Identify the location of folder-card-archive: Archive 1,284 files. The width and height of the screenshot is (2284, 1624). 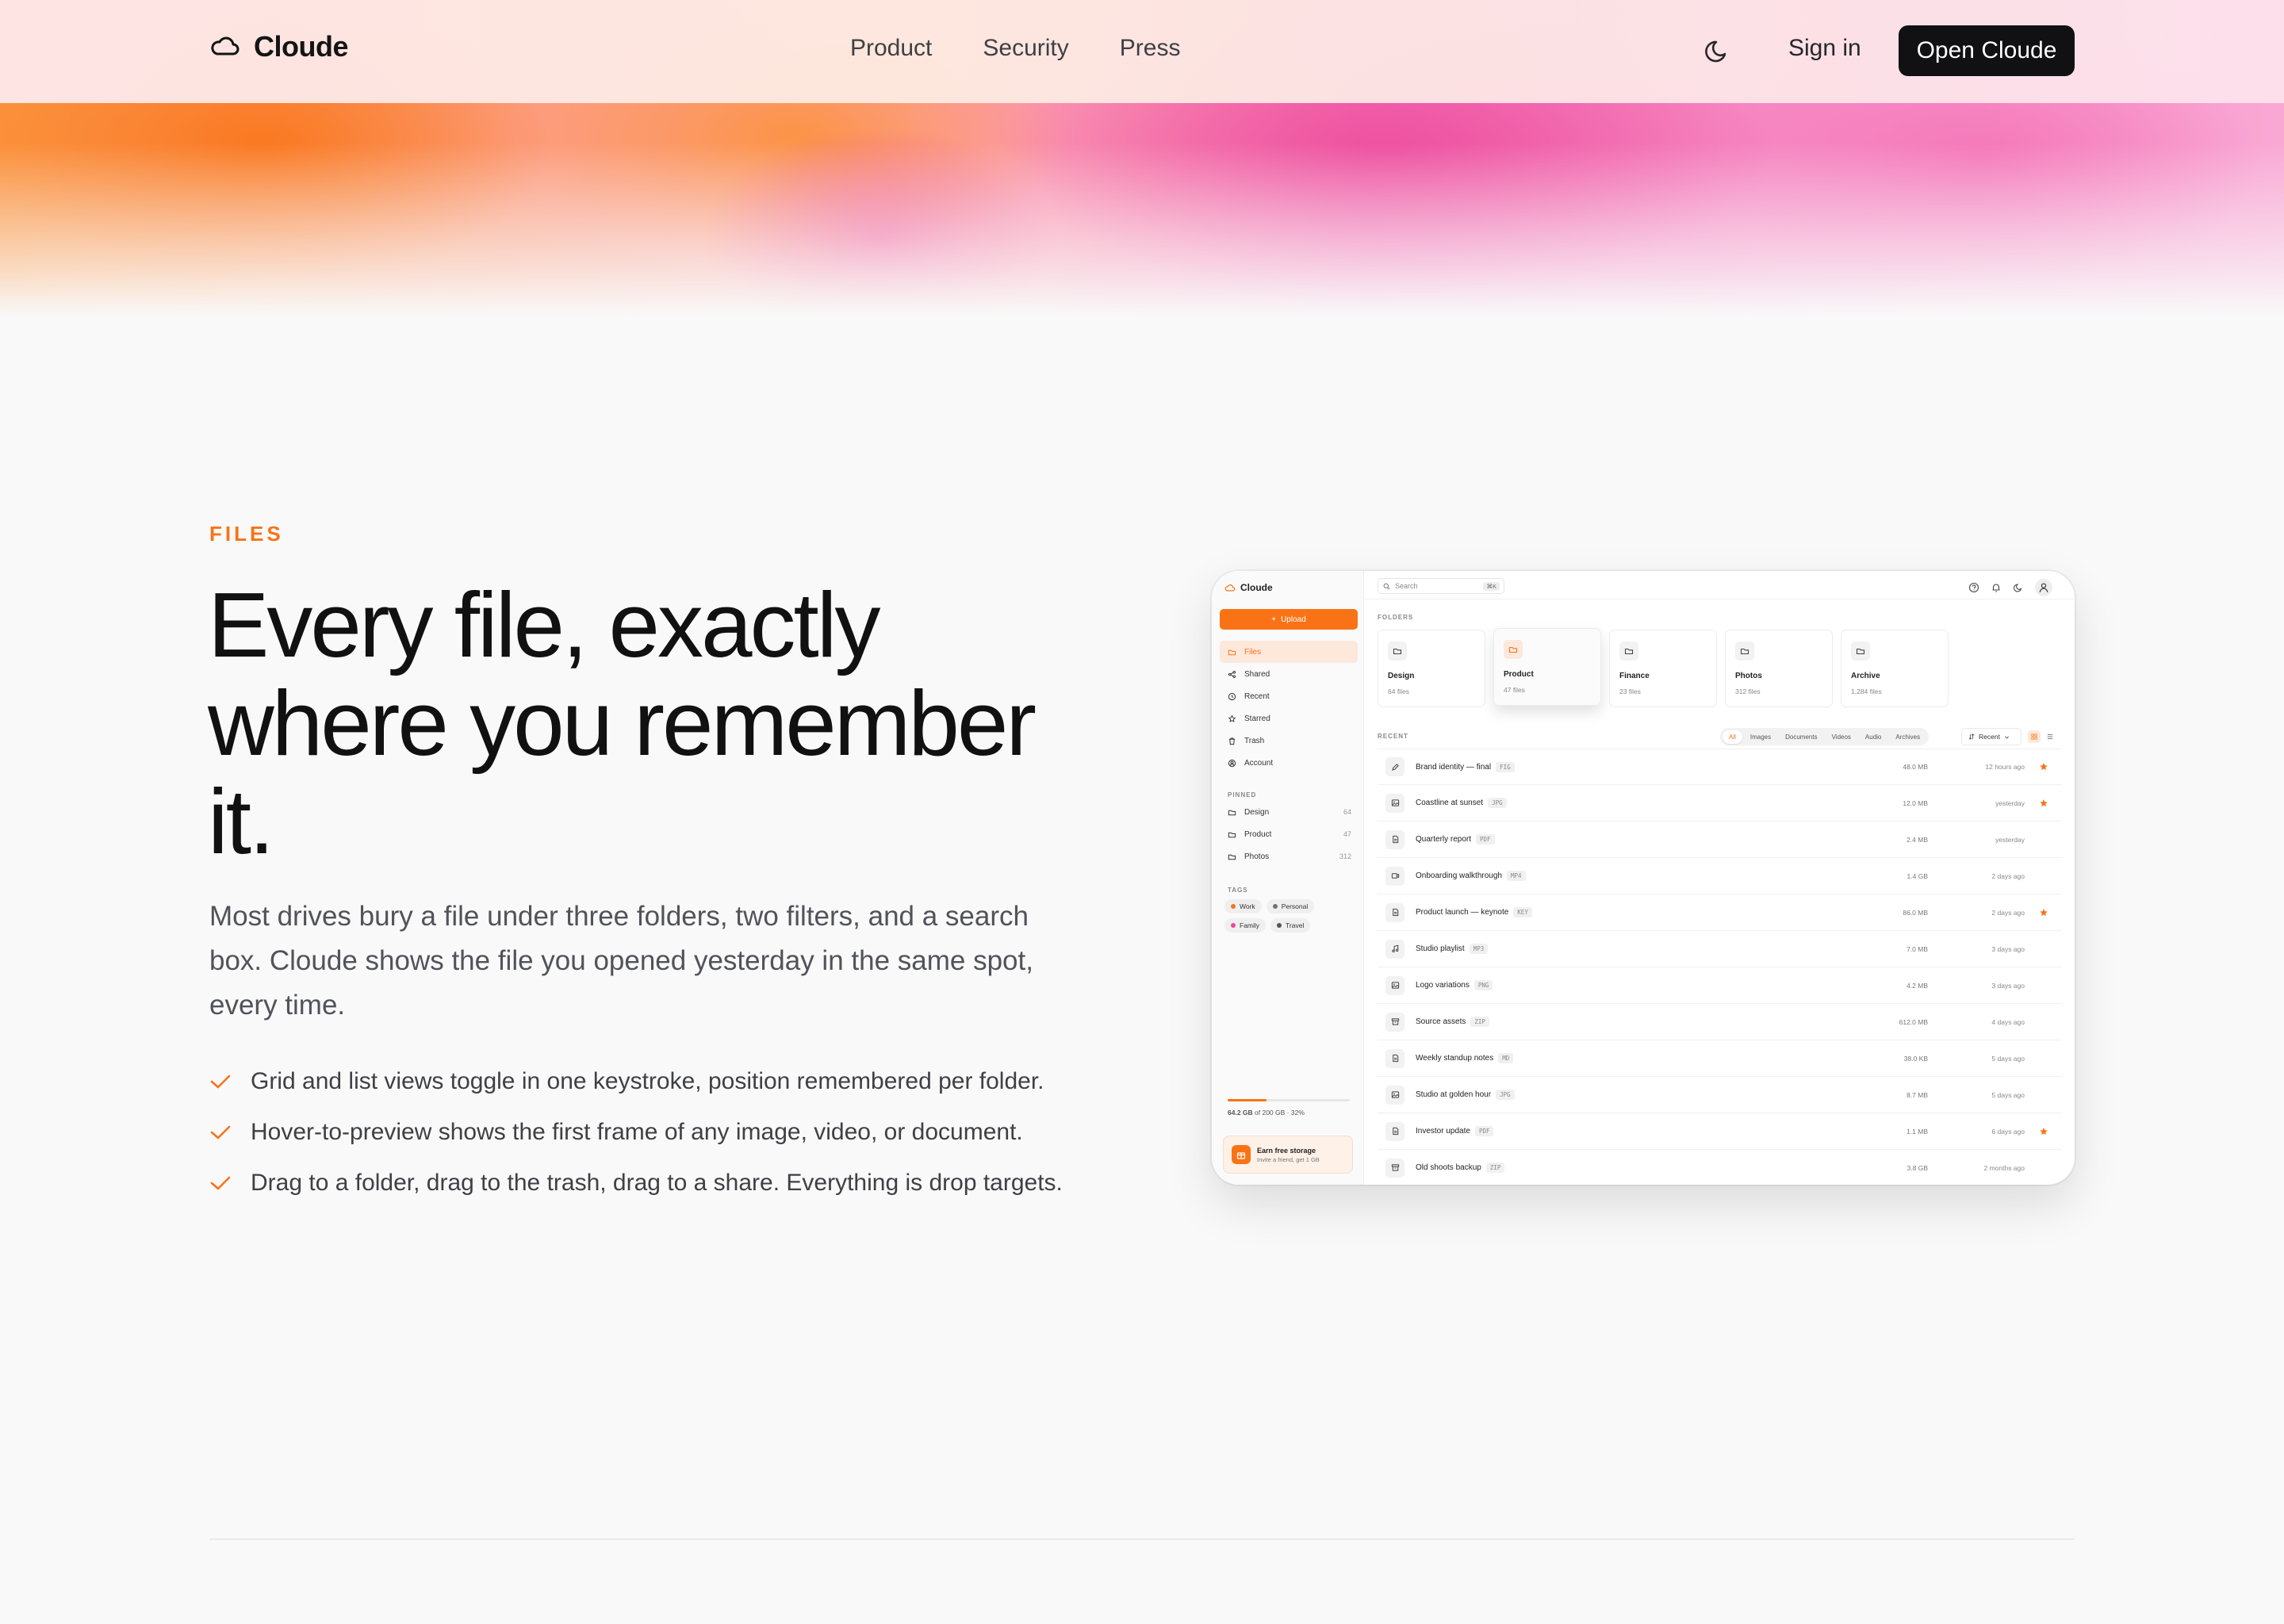
(1895, 668).